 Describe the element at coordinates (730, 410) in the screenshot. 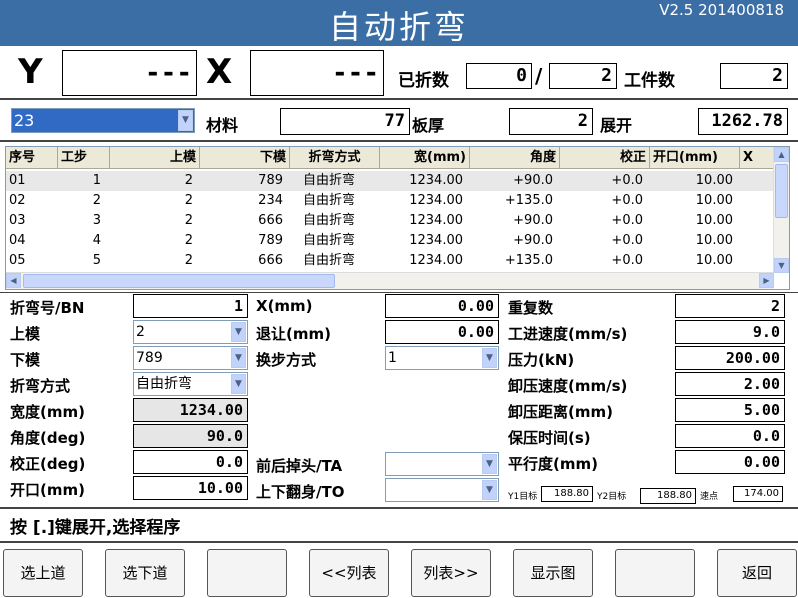

I see `unload-distance-field: 5.00` at that location.